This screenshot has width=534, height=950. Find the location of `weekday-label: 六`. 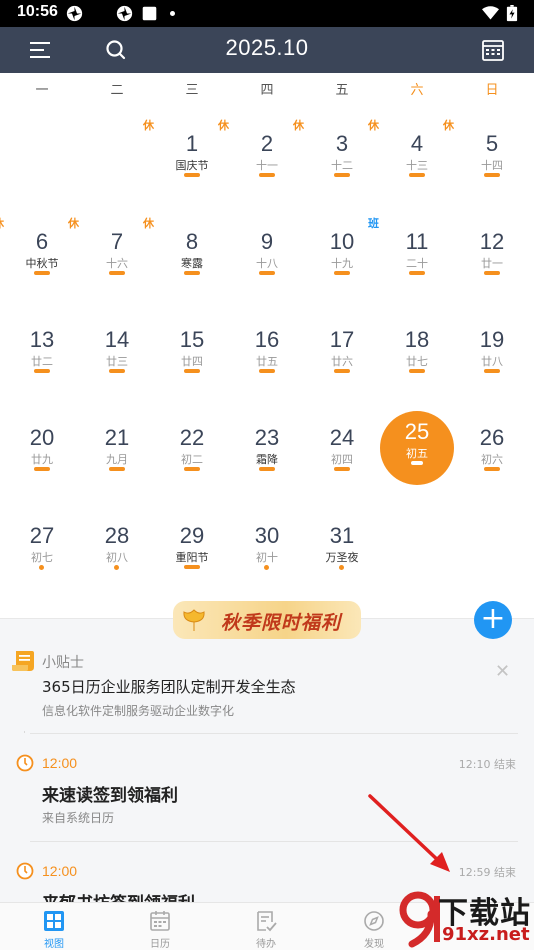

weekday-label: 六 is located at coordinates (417, 90).